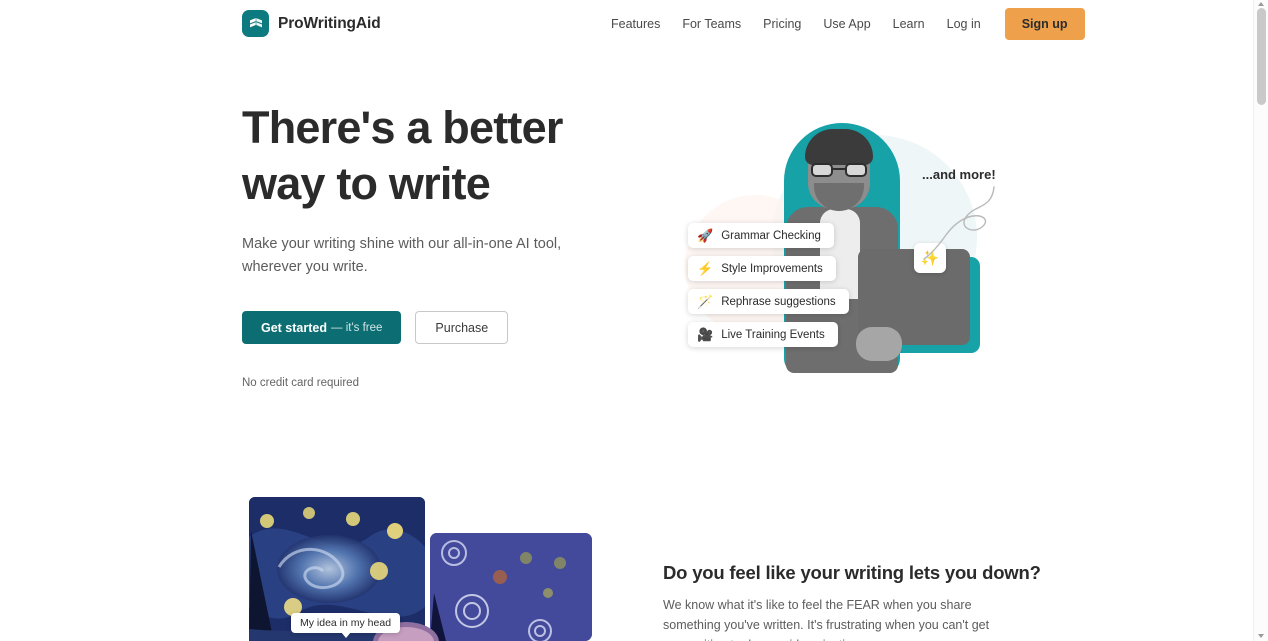  What do you see at coordinates (705, 334) in the screenshot?
I see `video-camera-icon: 🎥` at bounding box center [705, 334].